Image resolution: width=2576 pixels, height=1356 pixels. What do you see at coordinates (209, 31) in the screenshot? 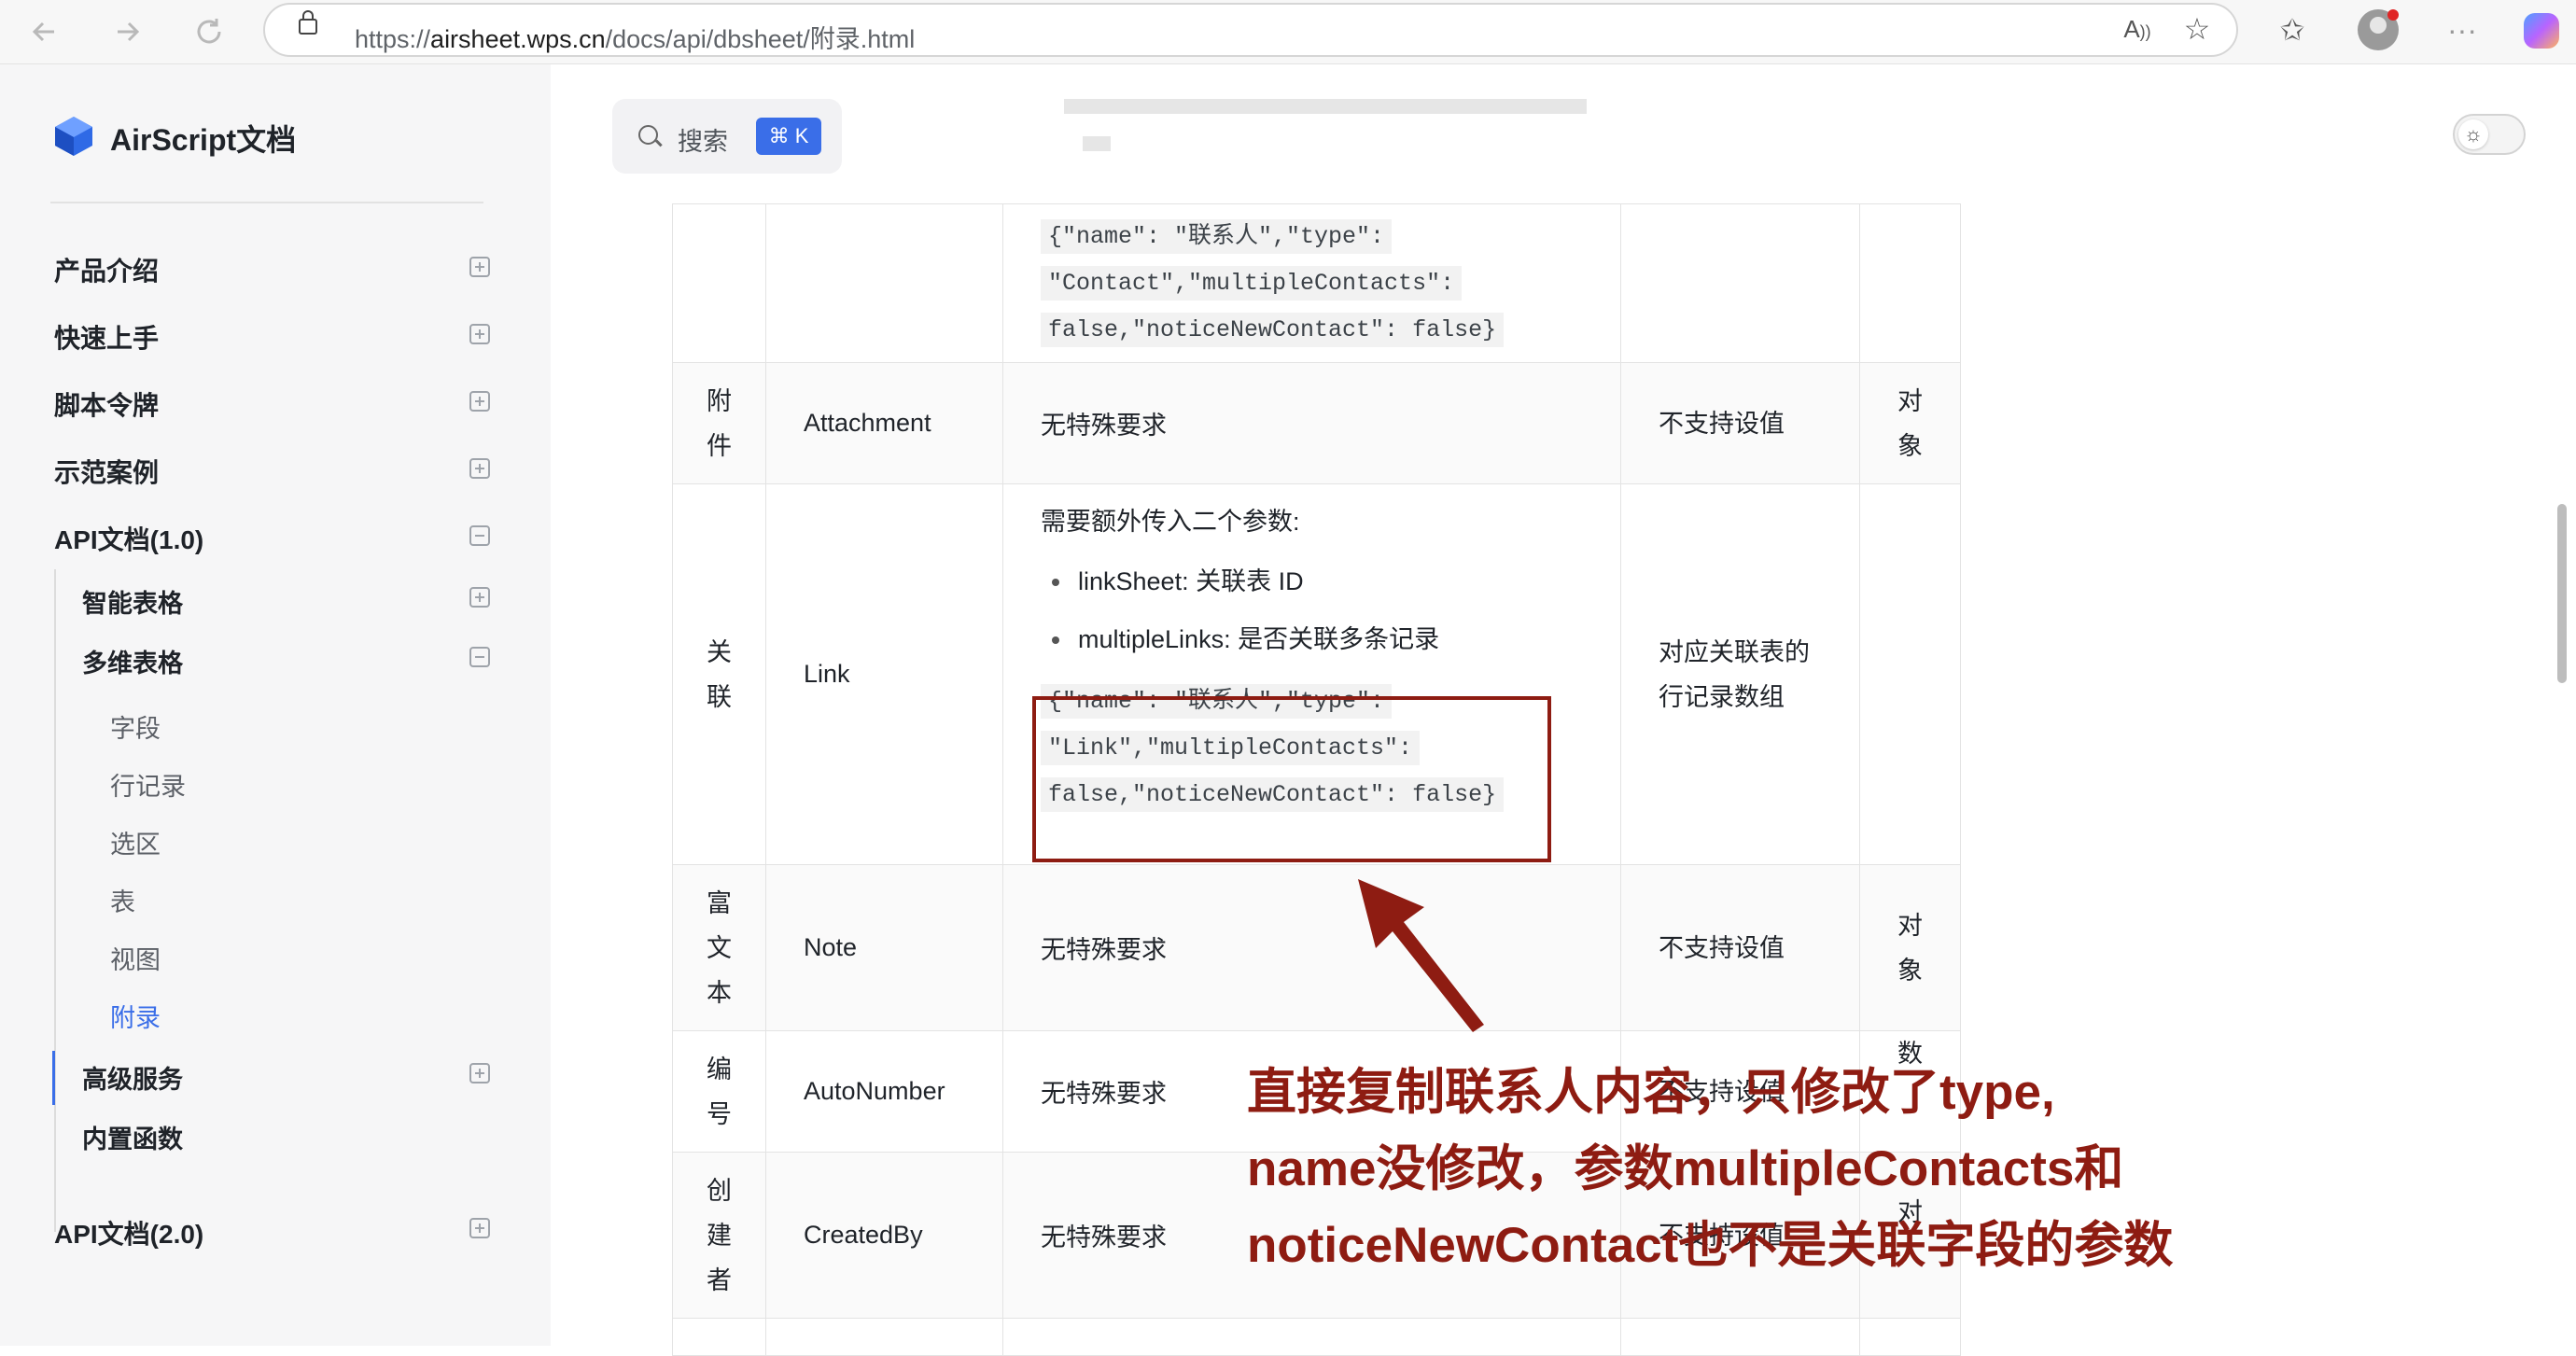
I see `reload-button` at bounding box center [209, 31].